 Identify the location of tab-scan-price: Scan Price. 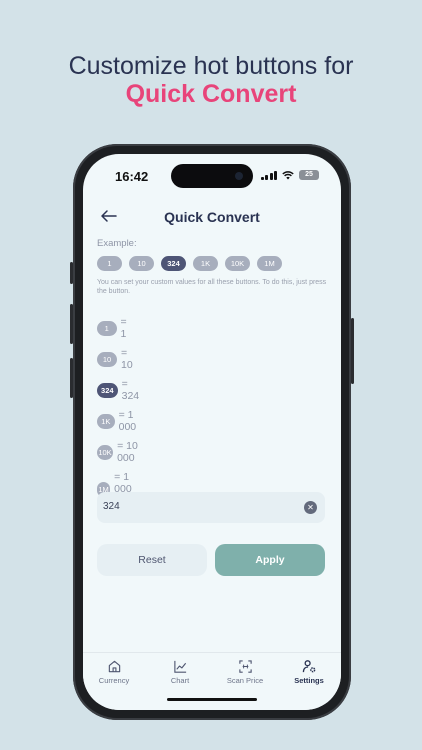
(245, 672).